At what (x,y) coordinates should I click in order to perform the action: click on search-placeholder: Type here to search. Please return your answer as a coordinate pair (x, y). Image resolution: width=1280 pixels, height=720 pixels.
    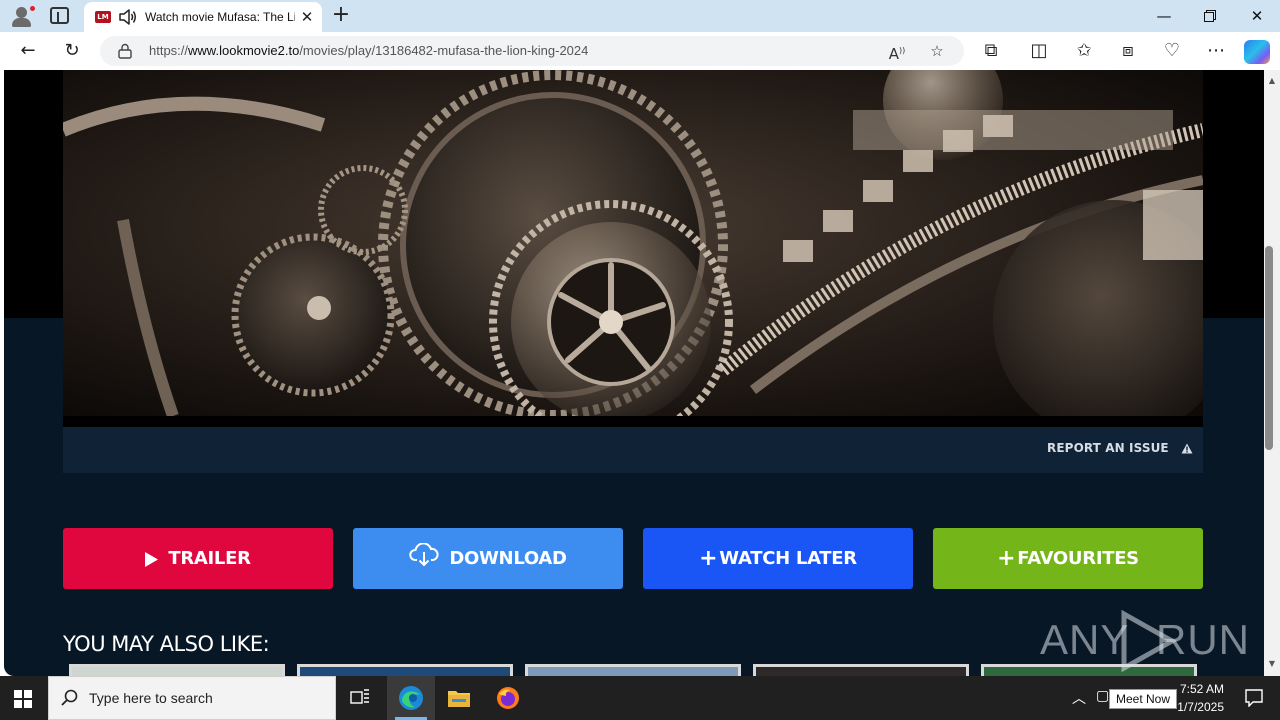
    Looking at the image, I should click on (151, 698).